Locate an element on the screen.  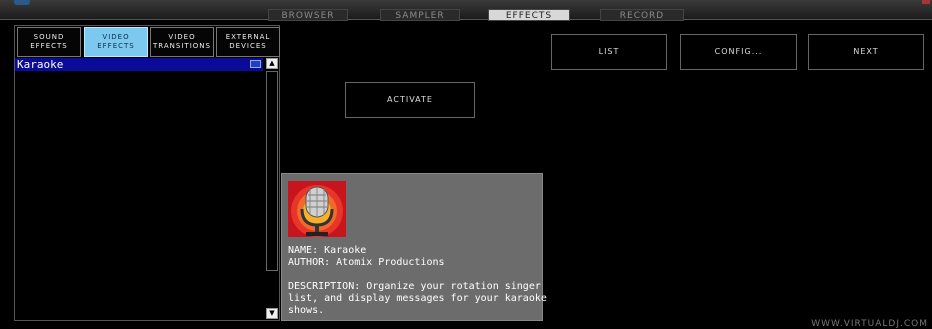
activate-checkbox is located at coordinates (255, 64).